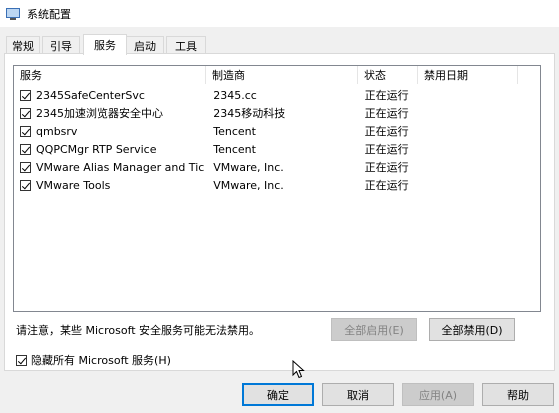  I want to click on service-name: 2345SafeCenterSvc, so click(90, 95).